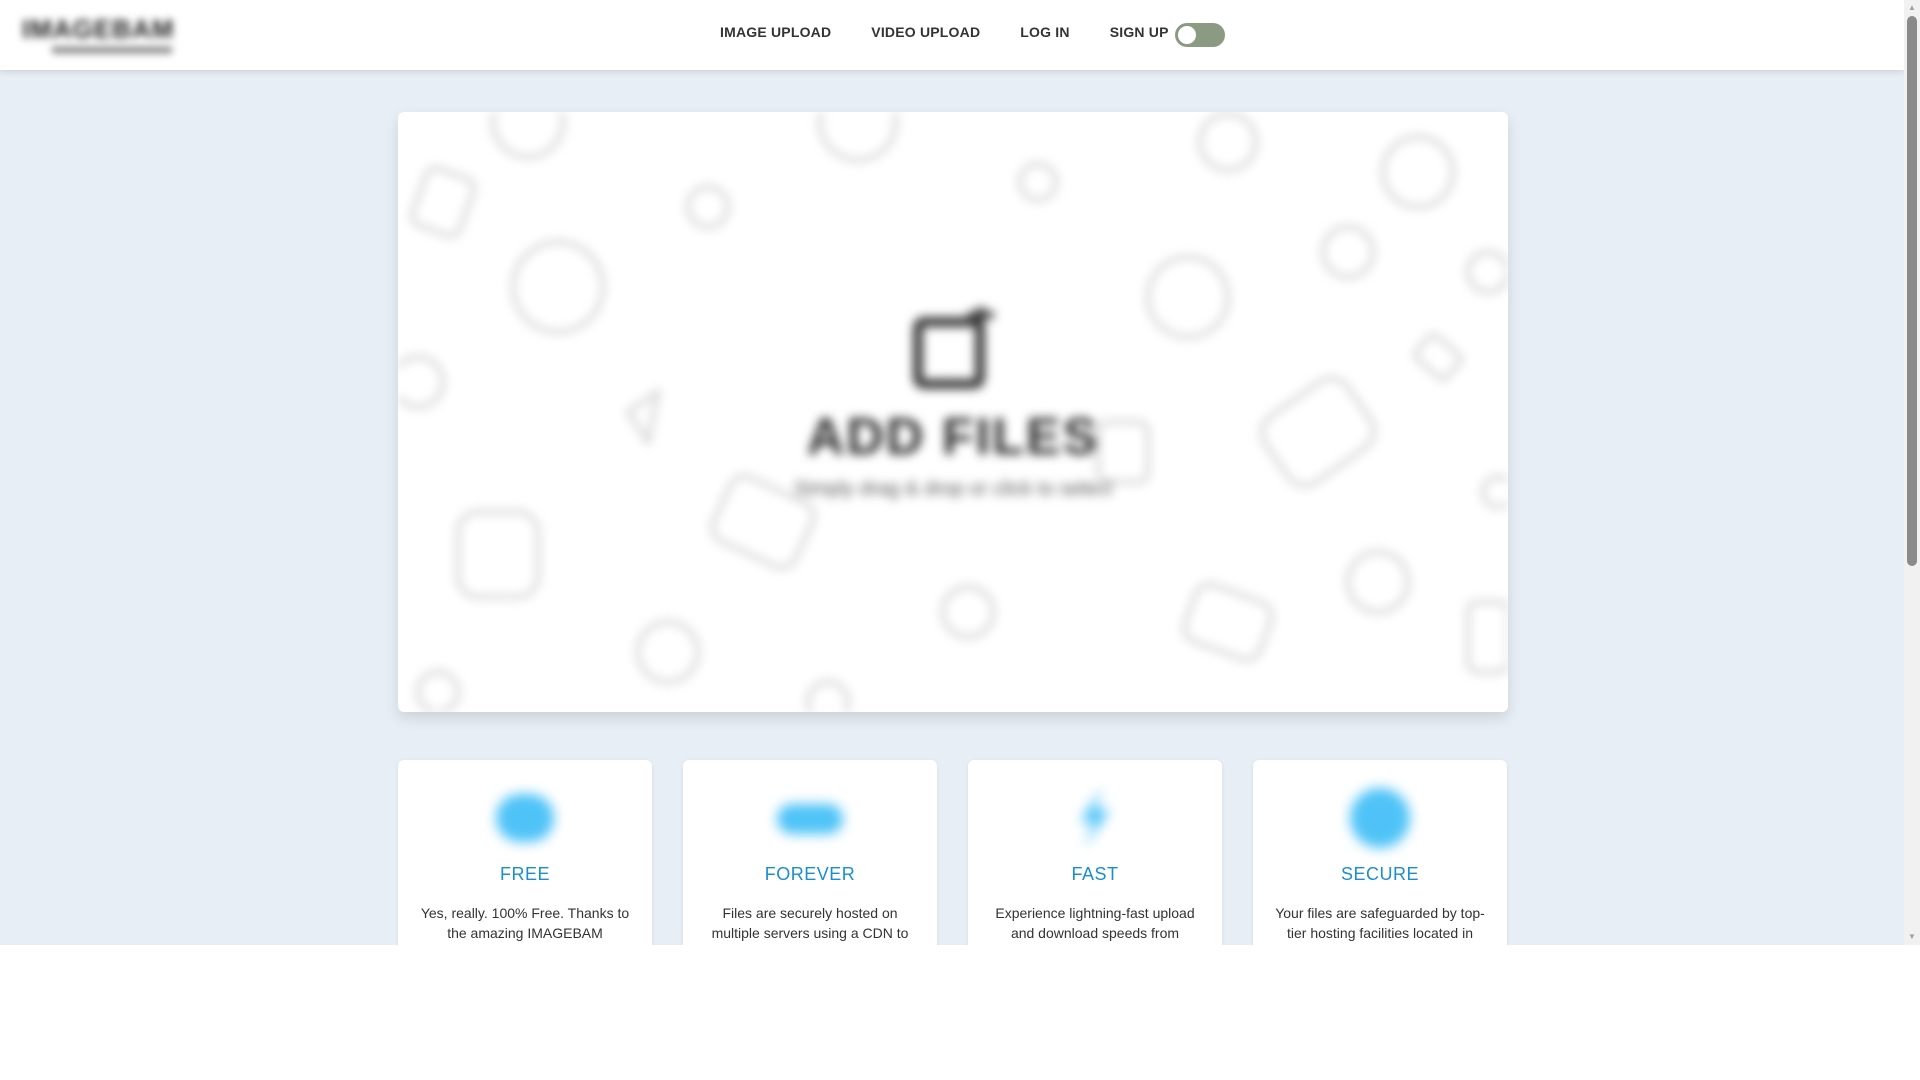  Describe the element at coordinates (1912, 8) in the screenshot. I see `scroll-up-arrow-icon: ▲` at that location.